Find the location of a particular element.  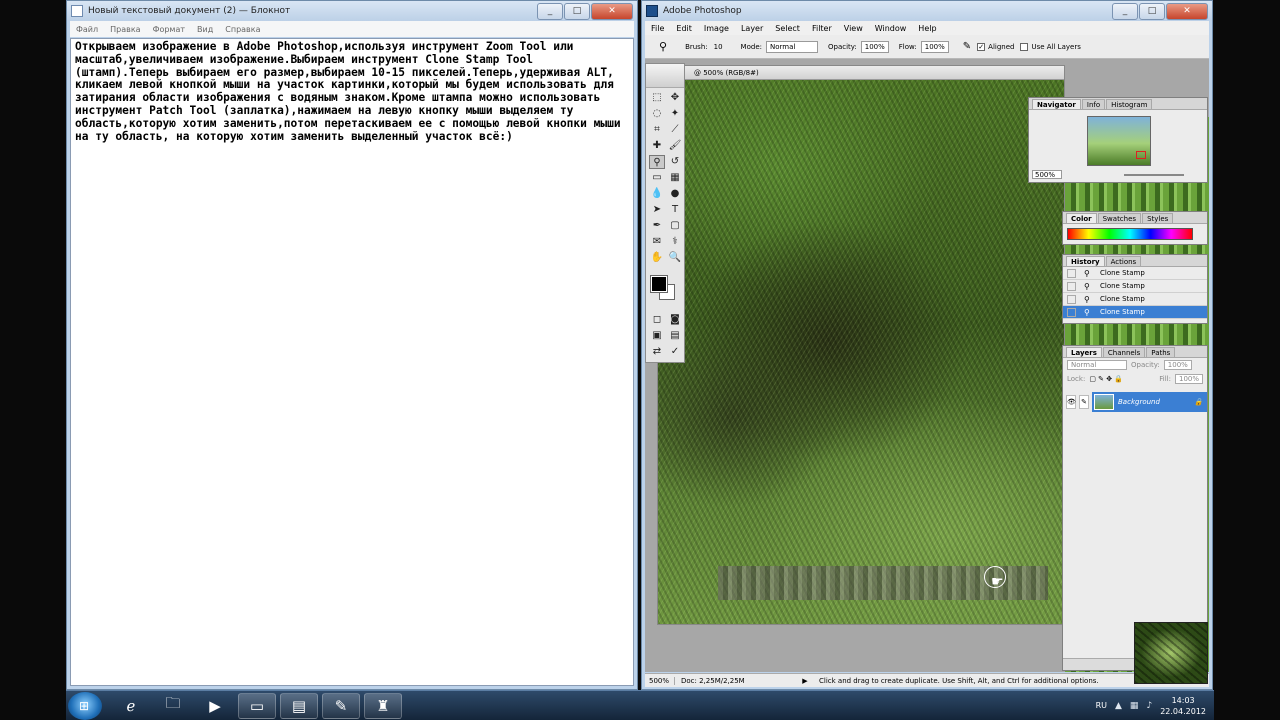

layer-row: 👁 ✎ Background 🔒 is located at coordinates (1135, 402).